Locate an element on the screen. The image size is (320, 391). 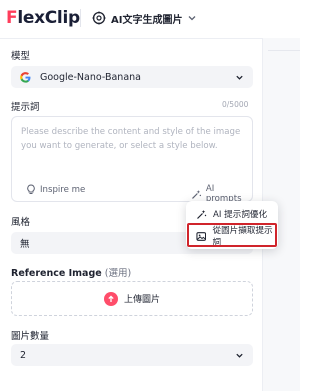
reference-image-label: Reference Image (選用) is located at coordinates (71, 272).